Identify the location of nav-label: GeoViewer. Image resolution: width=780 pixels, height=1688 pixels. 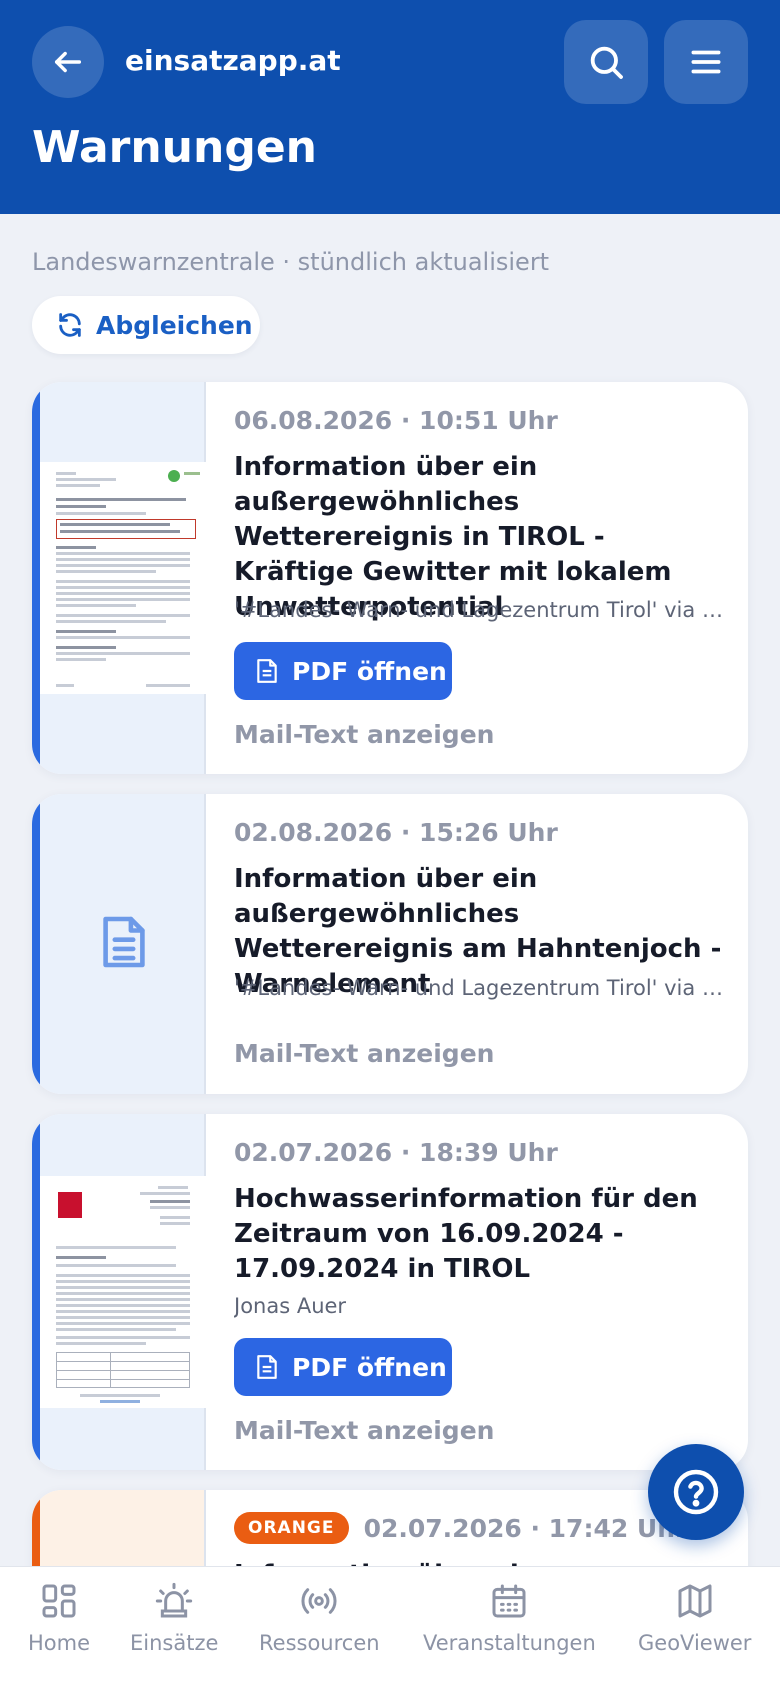
(695, 1643).